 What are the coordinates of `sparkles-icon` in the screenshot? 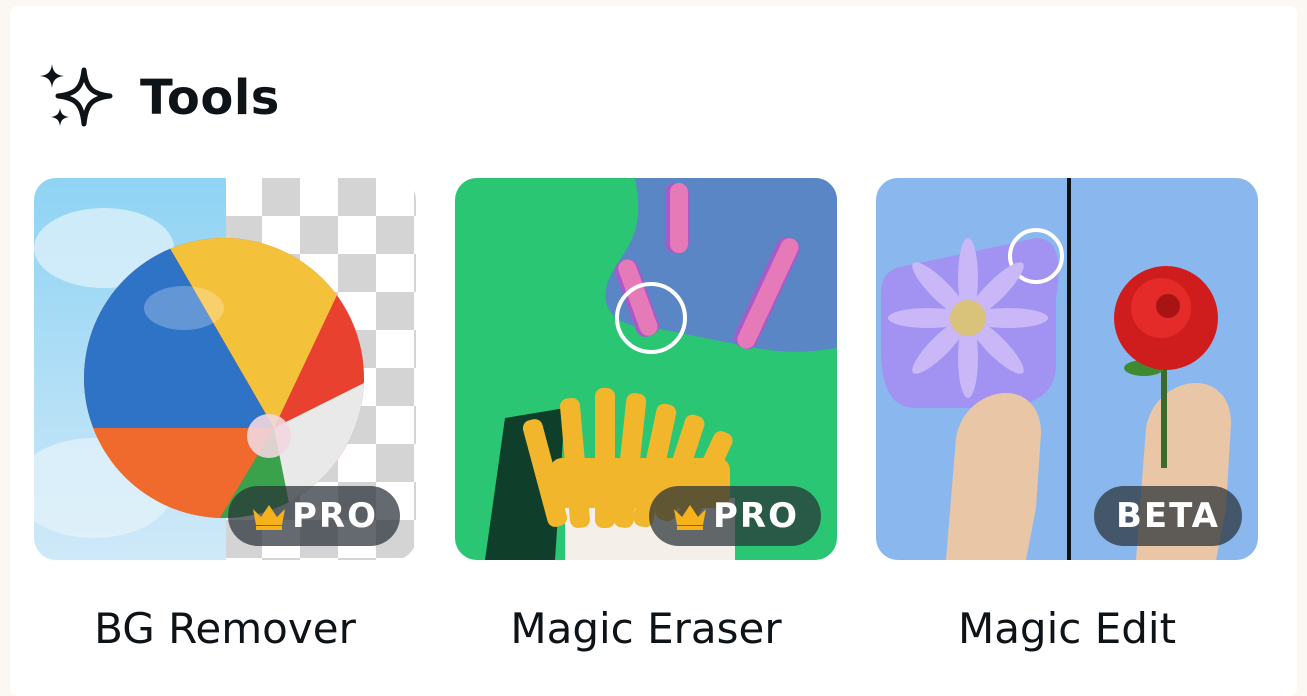 It's located at (76, 95).